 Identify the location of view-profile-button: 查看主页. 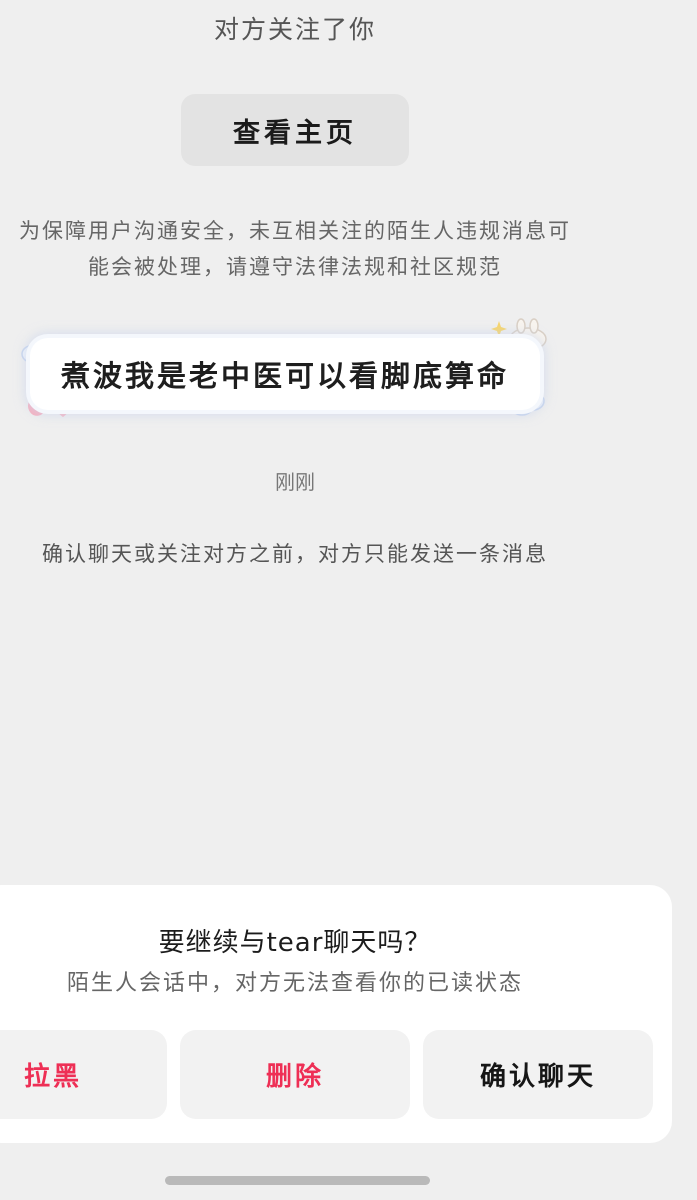
(295, 130).